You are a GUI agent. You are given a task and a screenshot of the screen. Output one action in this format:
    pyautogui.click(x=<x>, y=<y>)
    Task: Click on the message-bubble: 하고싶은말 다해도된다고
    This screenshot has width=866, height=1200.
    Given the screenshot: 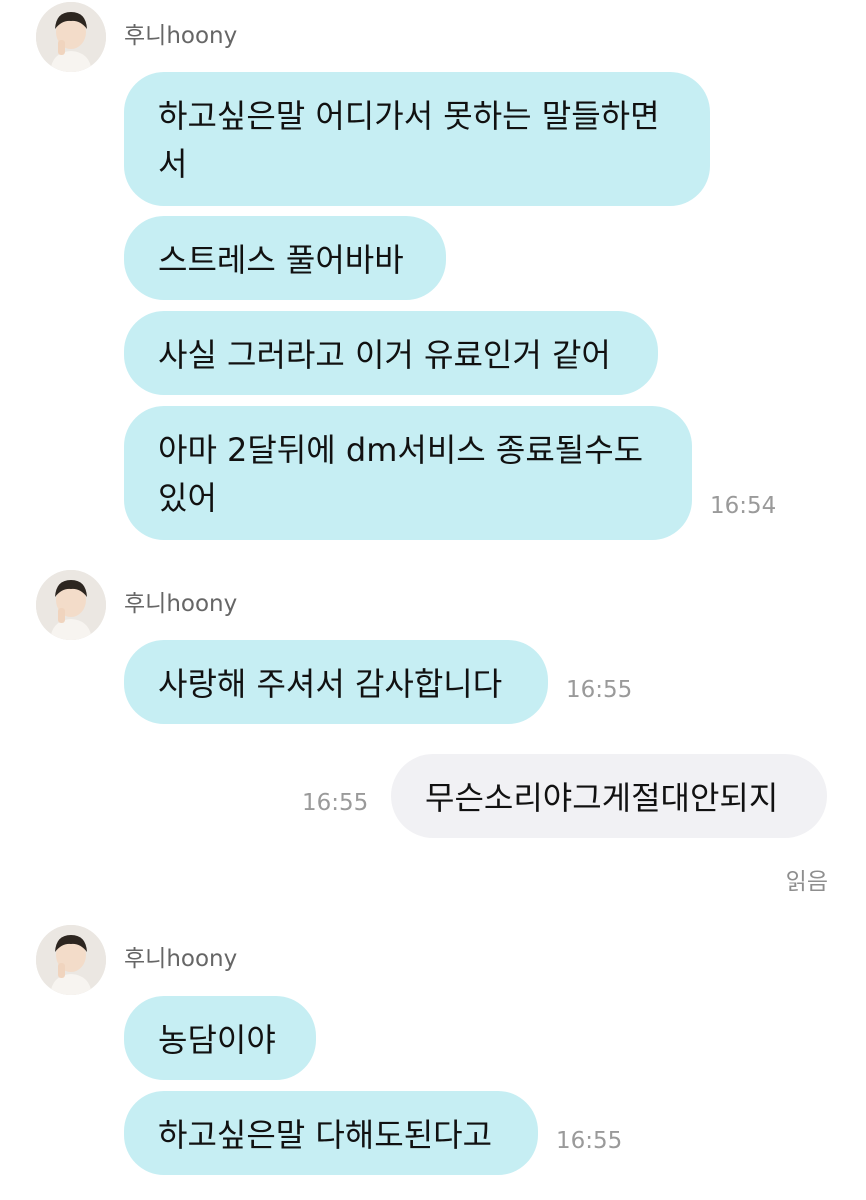 What is the action you would take?
    pyautogui.click(x=331, y=1133)
    